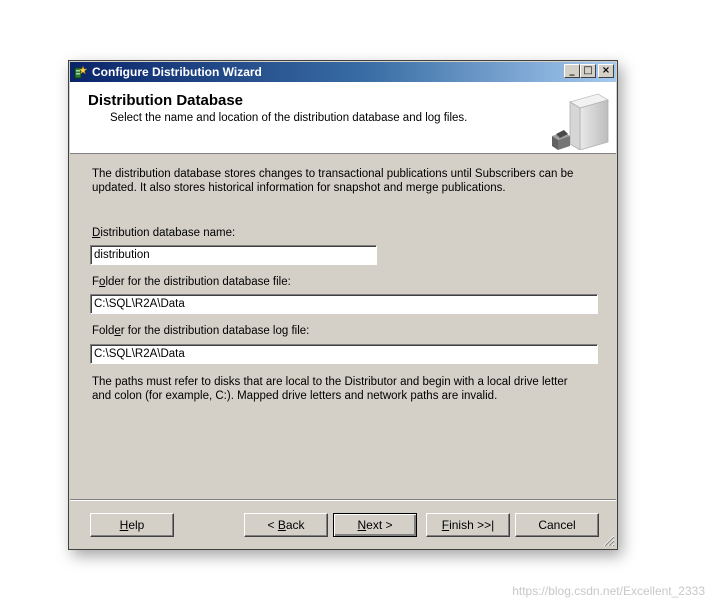 The image size is (713, 608). I want to click on back-access-key: B, so click(281, 525).